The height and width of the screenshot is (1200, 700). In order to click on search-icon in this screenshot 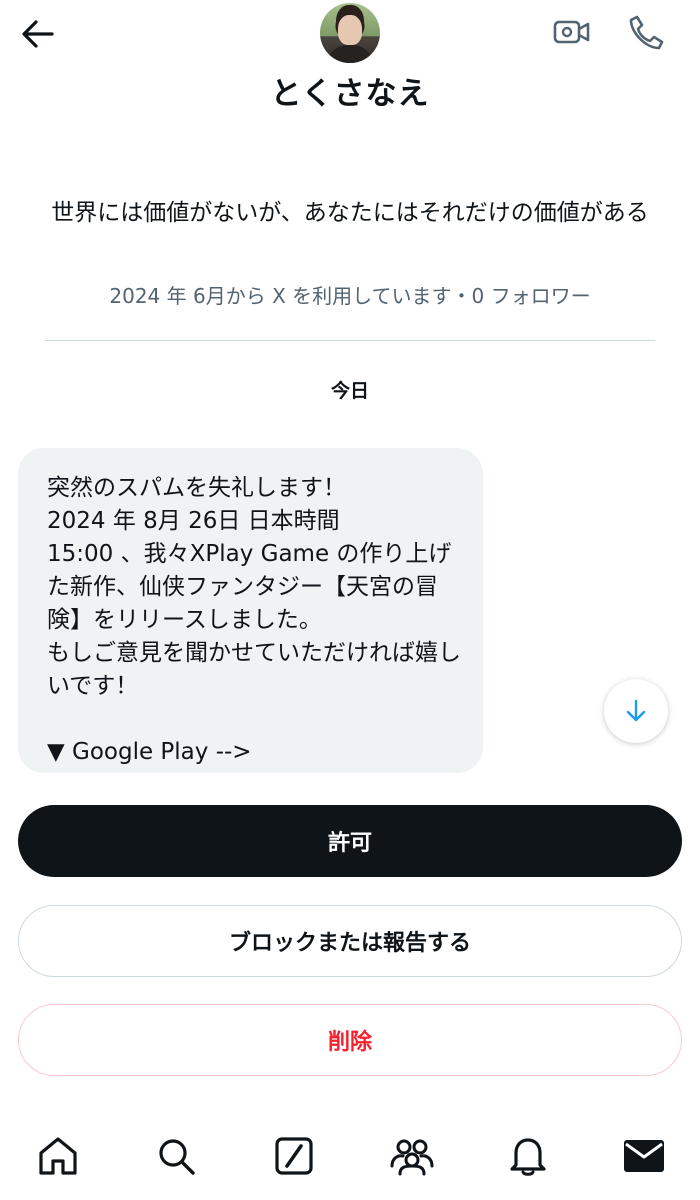, I will do `click(176, 1156)`.